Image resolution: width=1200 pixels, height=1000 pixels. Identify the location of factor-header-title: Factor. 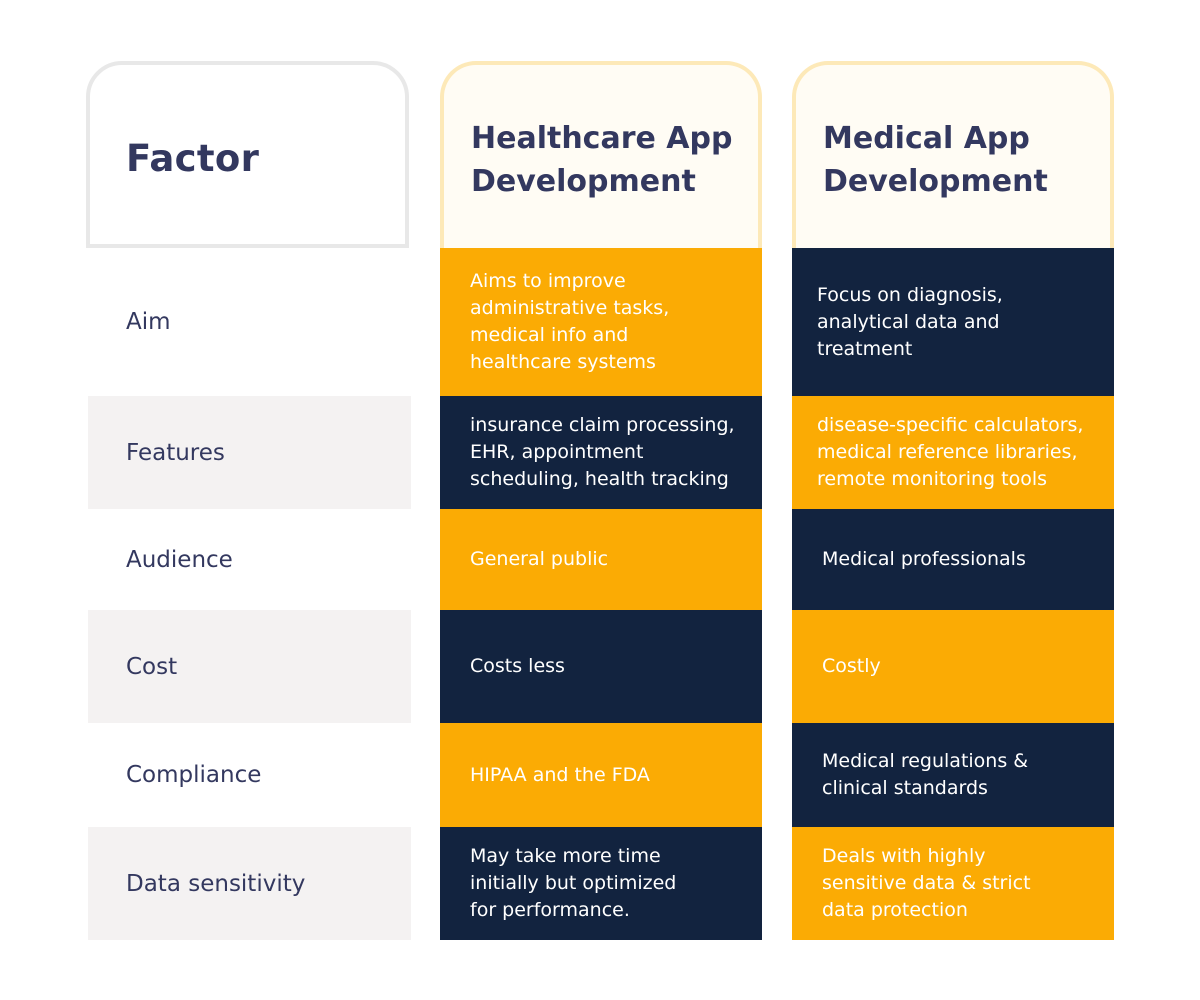
(193, 158).